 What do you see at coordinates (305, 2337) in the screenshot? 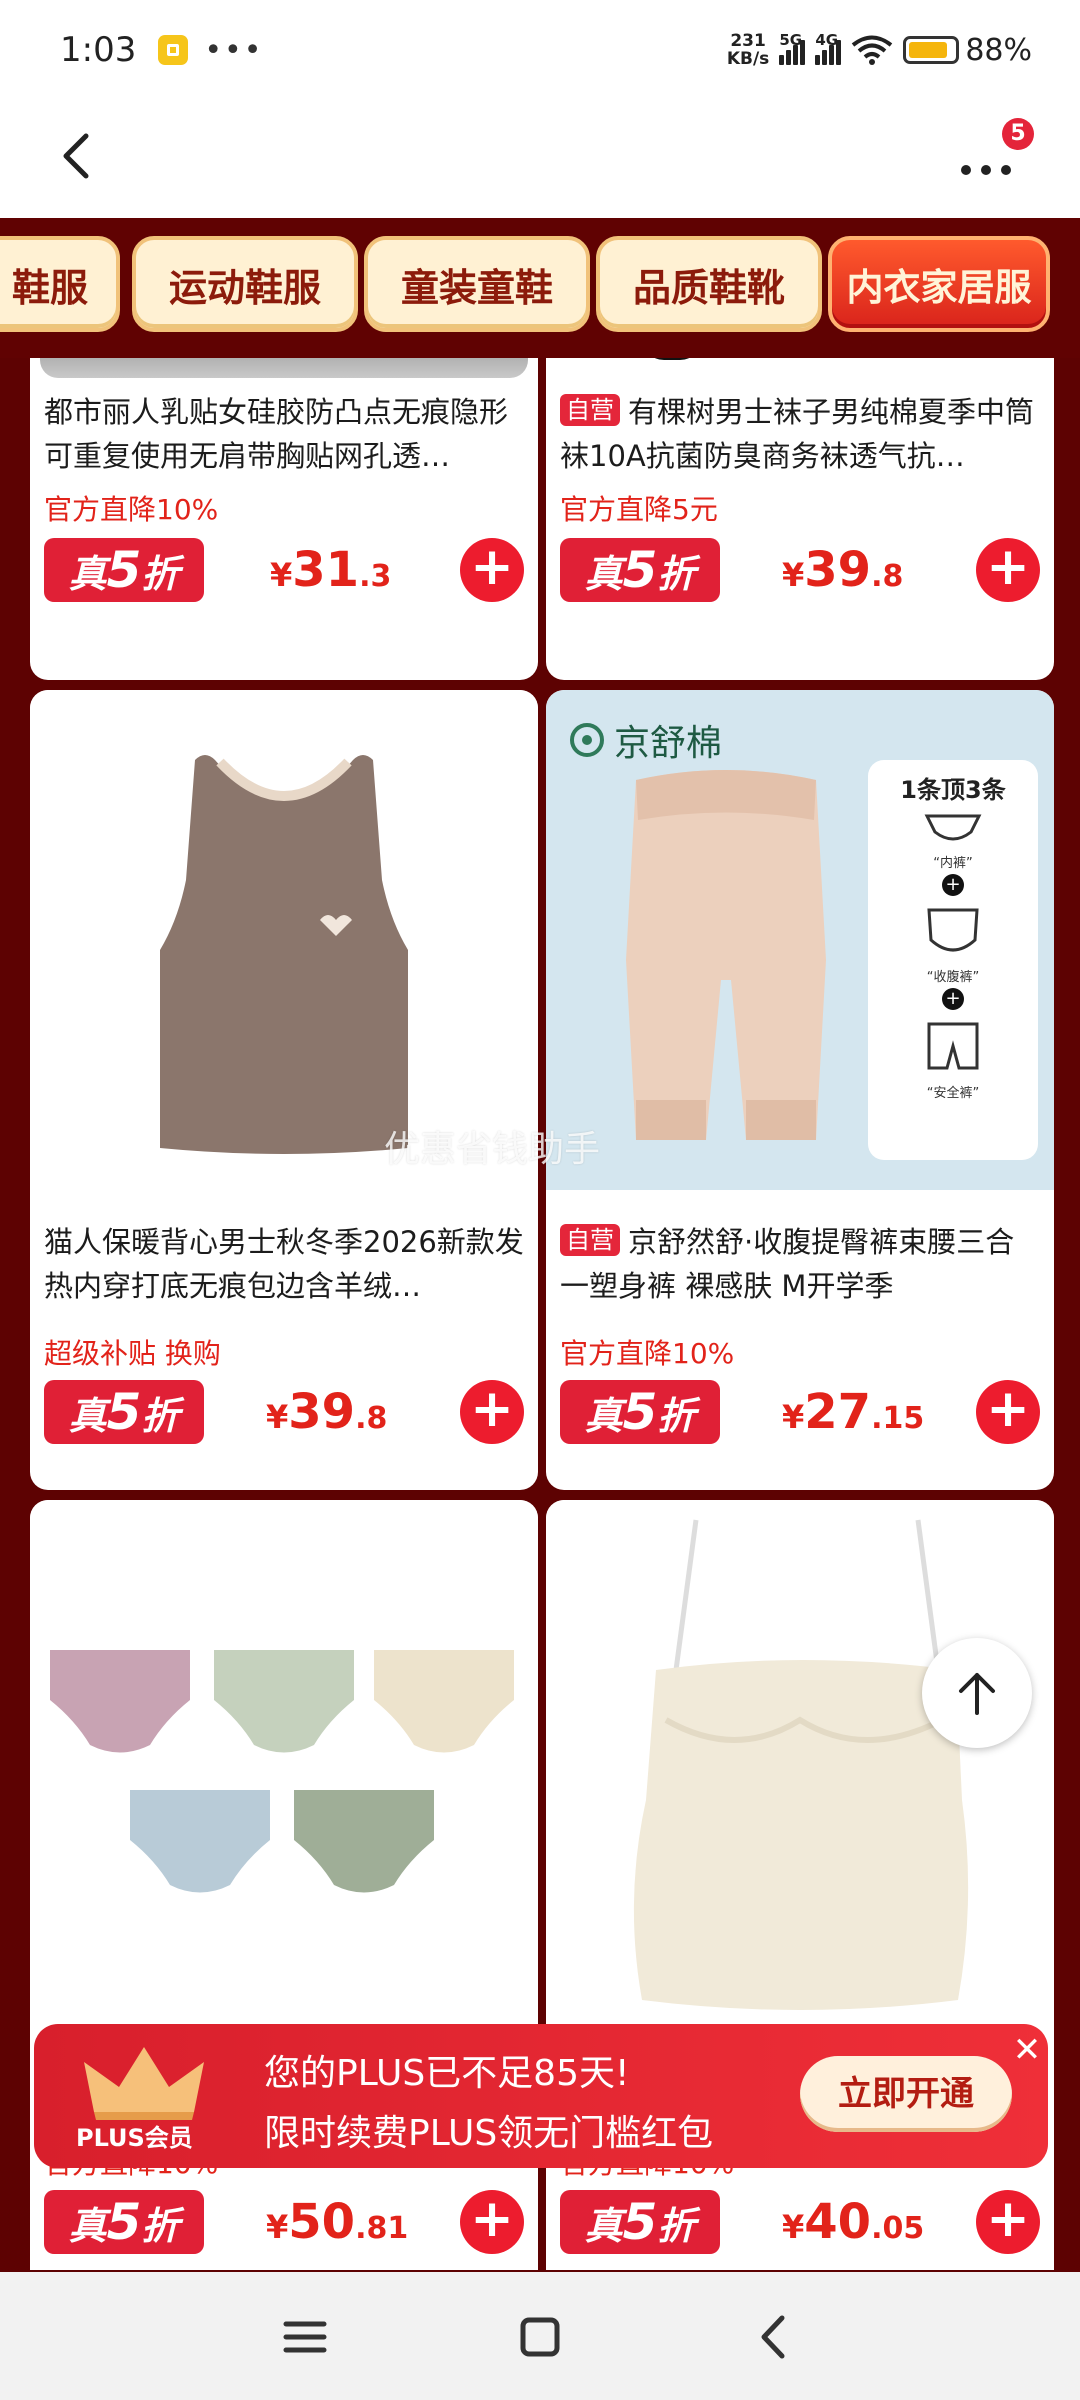
I see `menu-icon` at bounding box center [305, 2337].